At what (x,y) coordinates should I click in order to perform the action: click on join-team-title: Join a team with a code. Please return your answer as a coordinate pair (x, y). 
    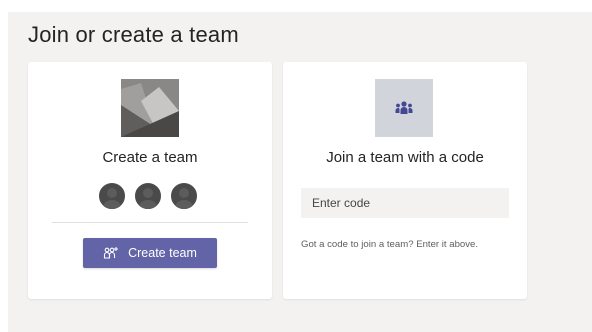
    Looking at the image, I should click on (405, 157).